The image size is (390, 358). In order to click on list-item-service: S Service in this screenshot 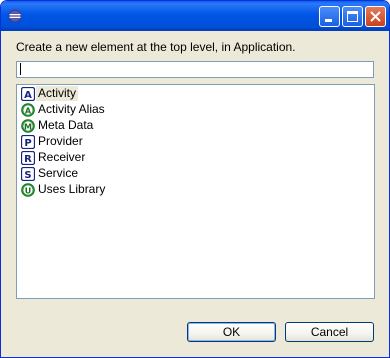, I will do `click(50, 173)`.